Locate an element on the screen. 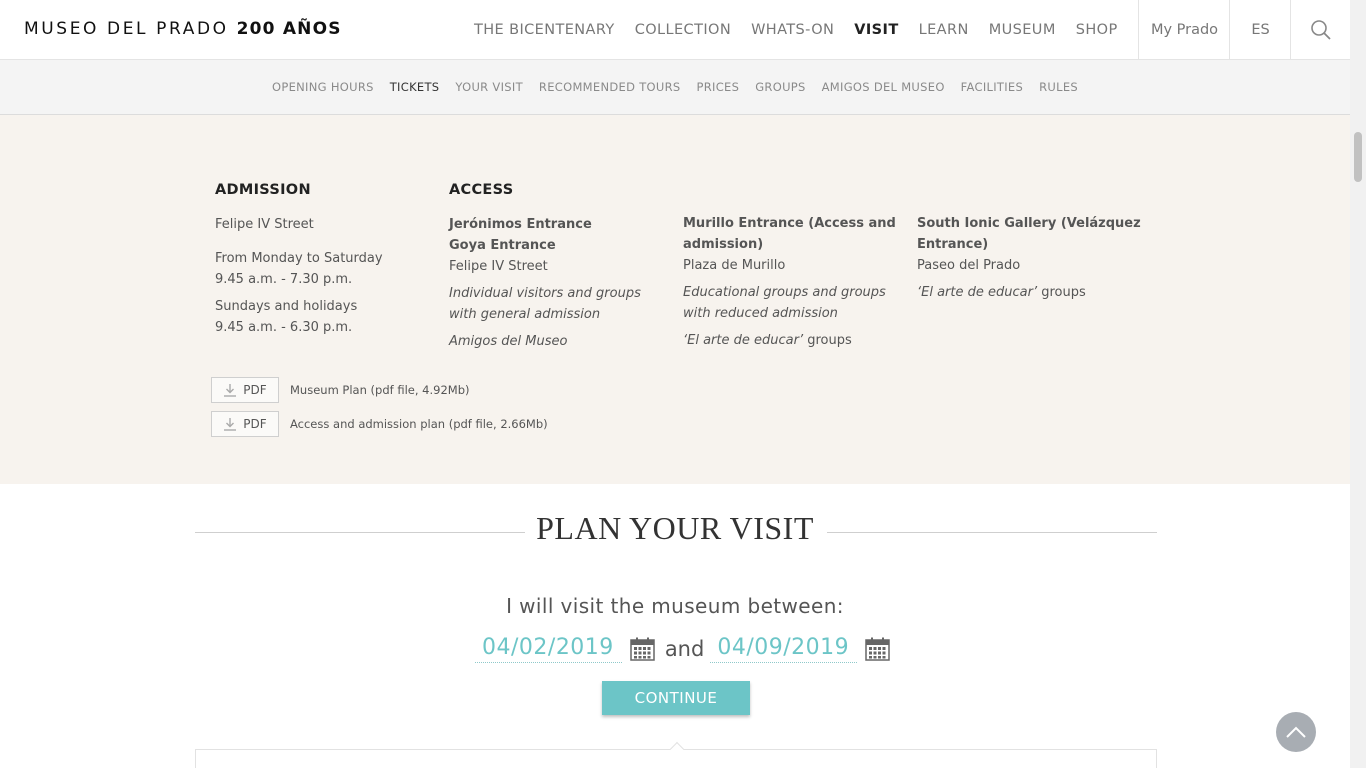 The height and width of the screenshot is (768, 1366). pdf-button-access-plan: PDF is located at coordinates (245, 424).